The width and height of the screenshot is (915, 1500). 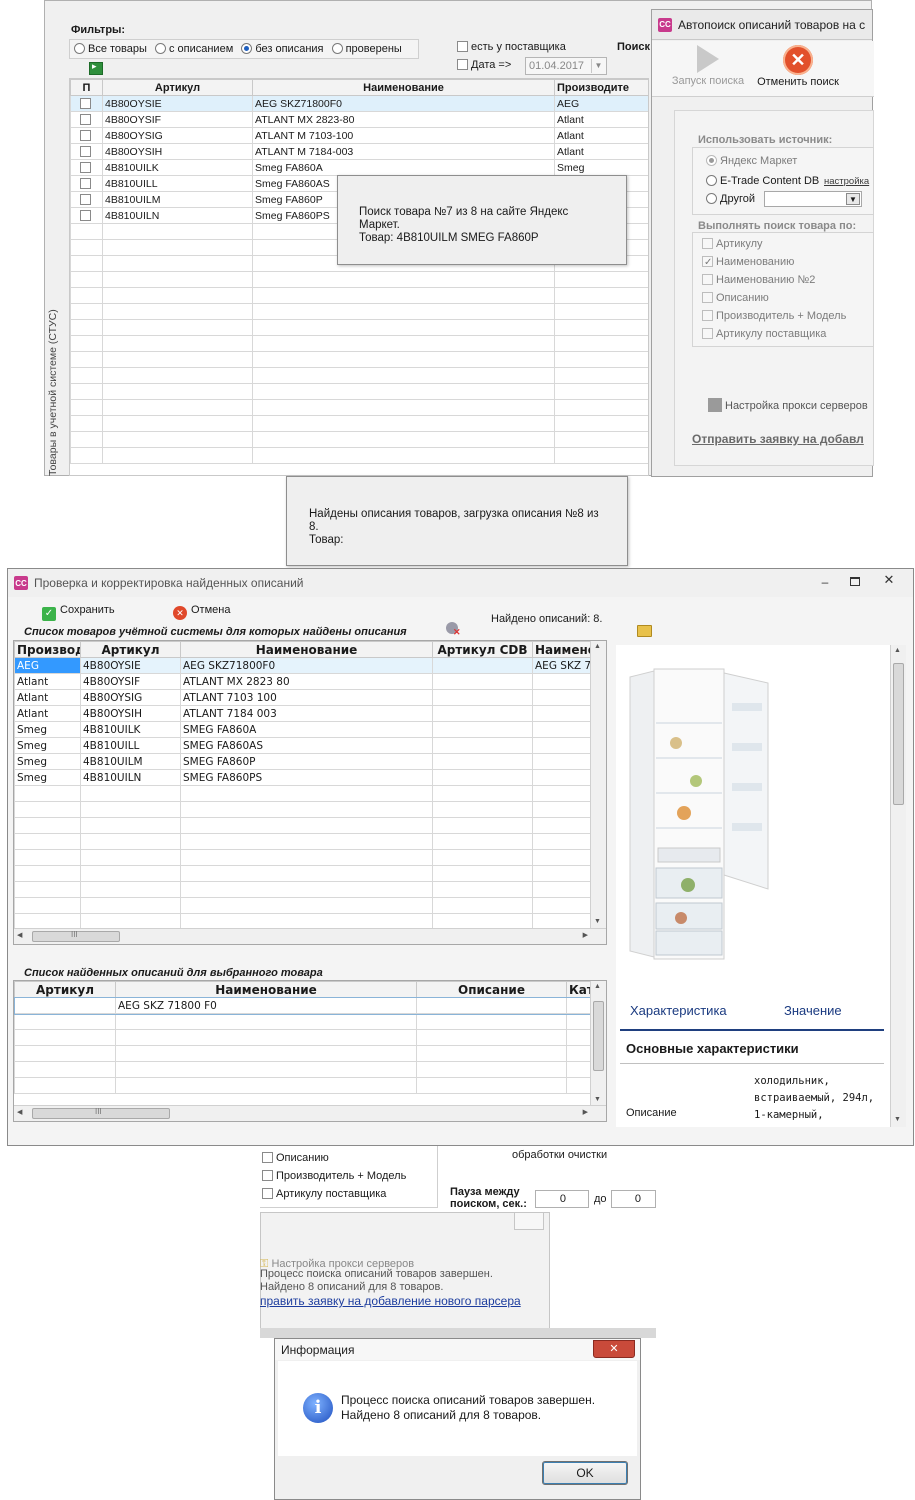 What do you see at coordinates (303, 713) in the screenshot?
I see `table-row: Atlant 4B80OYSIH ATLANT 7184 003` at bounding box center [303, 713].